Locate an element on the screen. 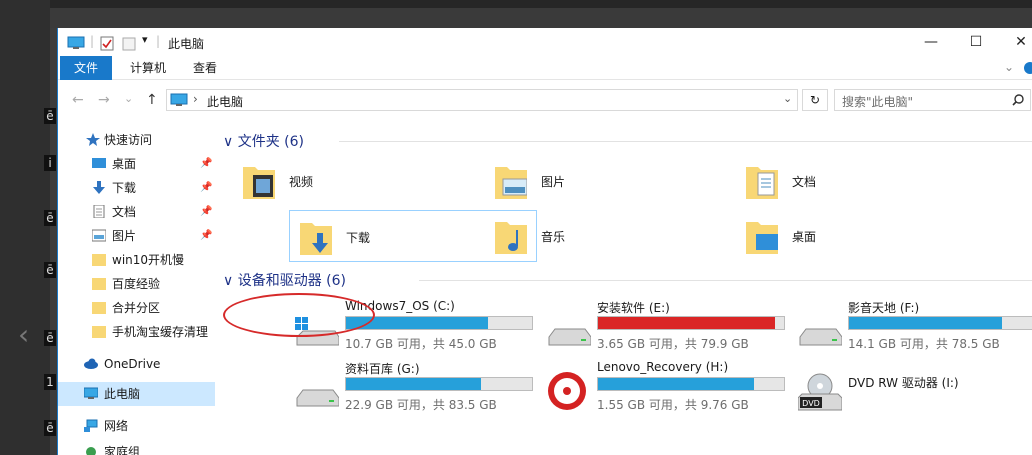 This screenshot has height=455, width=1032. folders-section-header: ∨ 文件夹 (6) is located at coordinates (263, 141).